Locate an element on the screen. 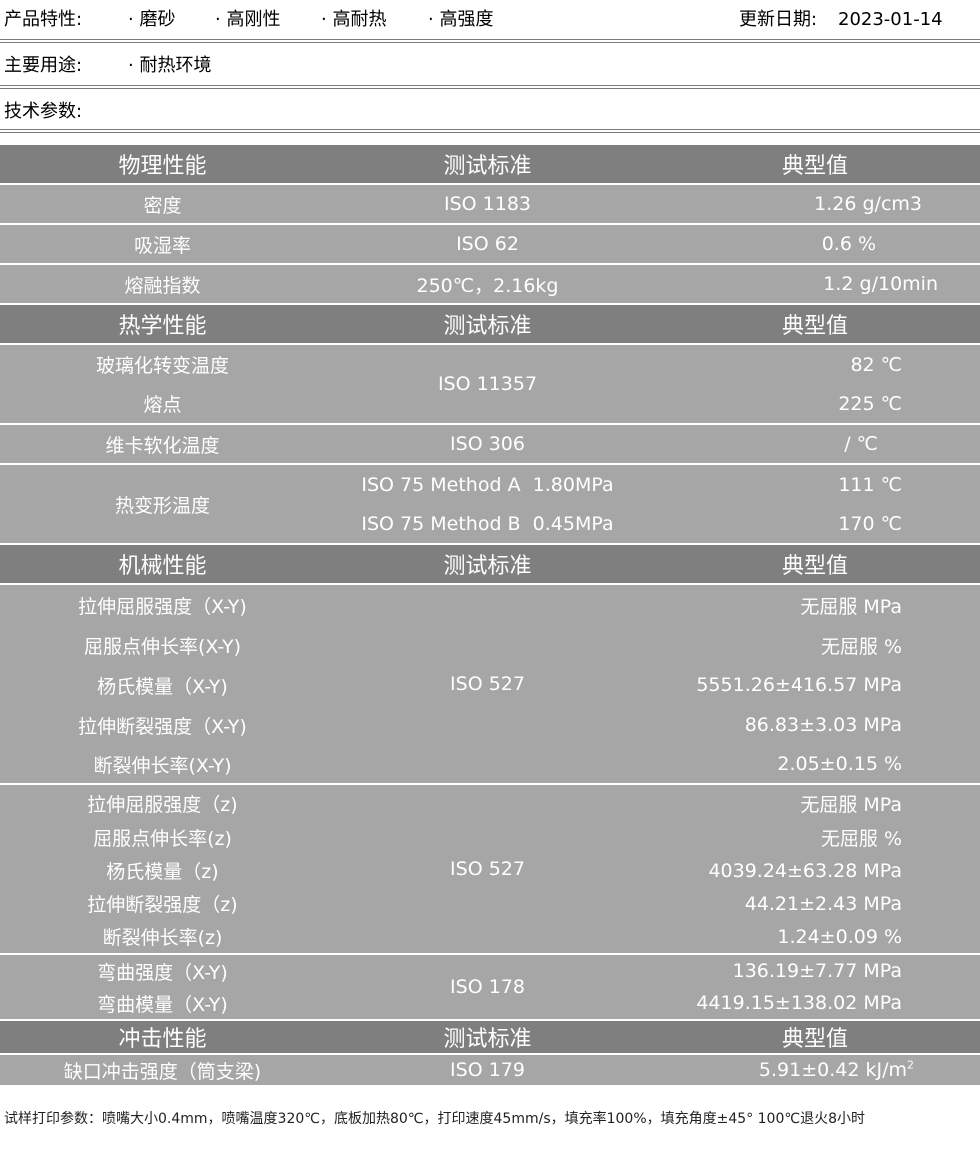 This screenshot has height=1154, width=980. property-name: 拉伸屈服强度（z) is located at coordinates (162, 804).